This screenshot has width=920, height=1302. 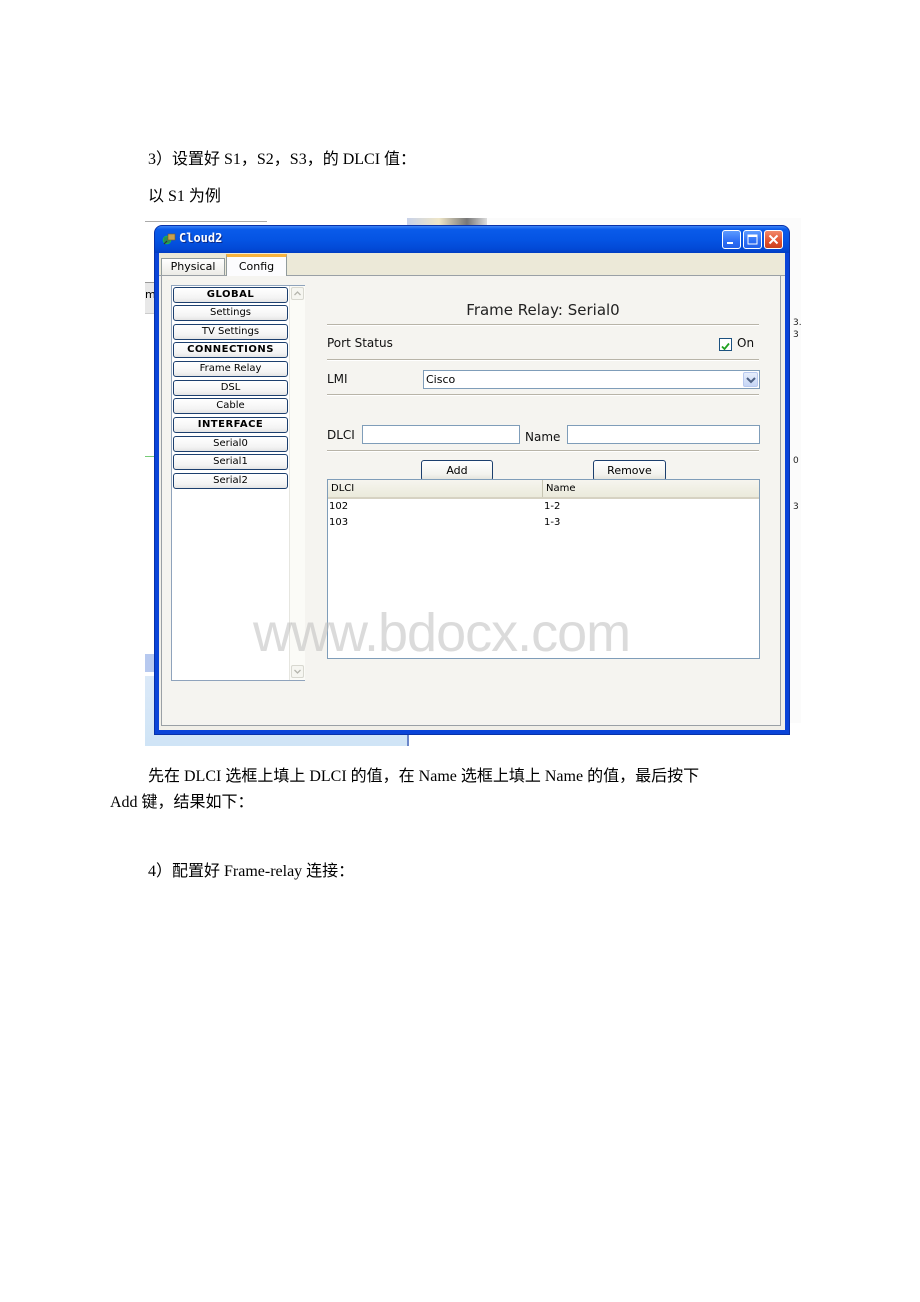 What do you see at coordinates (663, 434) in the screenshot?
I see `name-input` at bounding box center [663, 434].